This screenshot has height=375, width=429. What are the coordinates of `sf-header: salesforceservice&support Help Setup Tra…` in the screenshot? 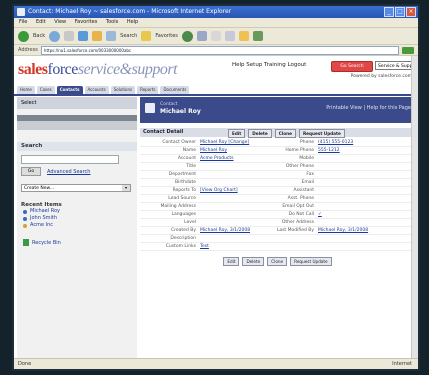 It's located at (216, 71).